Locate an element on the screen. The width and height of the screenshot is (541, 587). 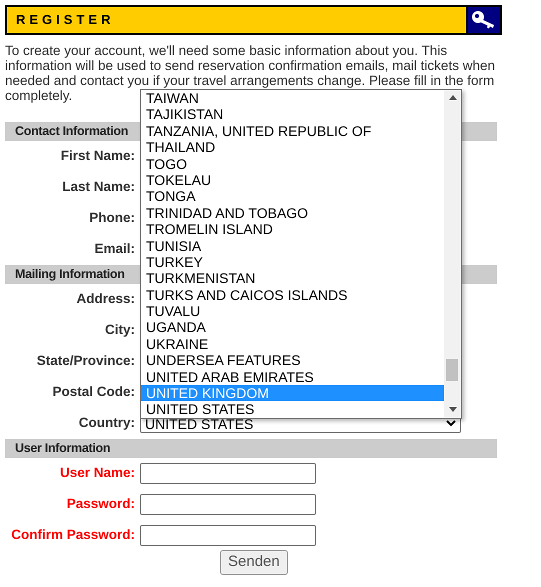
country-option: TUVALU is located at coordinates (292, 311).